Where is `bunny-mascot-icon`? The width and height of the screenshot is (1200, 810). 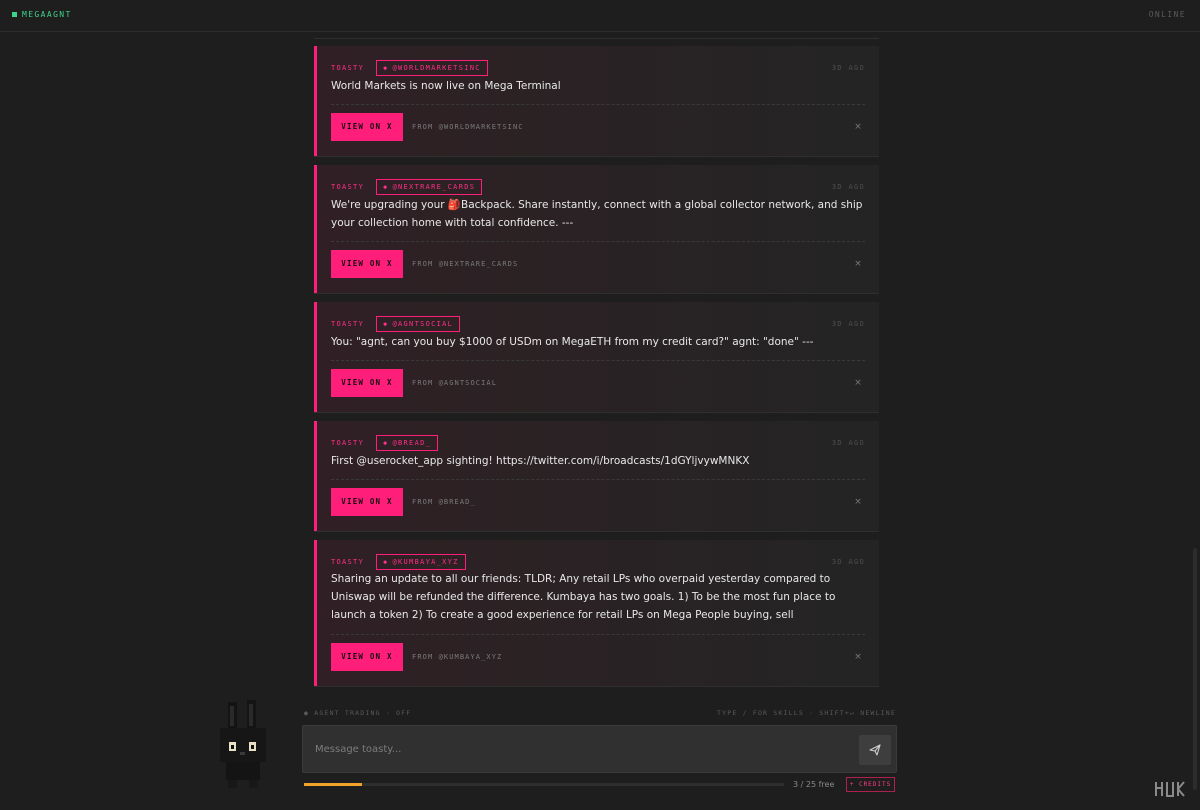 bunny-mascot-icon is located at coordinates (243, 744).